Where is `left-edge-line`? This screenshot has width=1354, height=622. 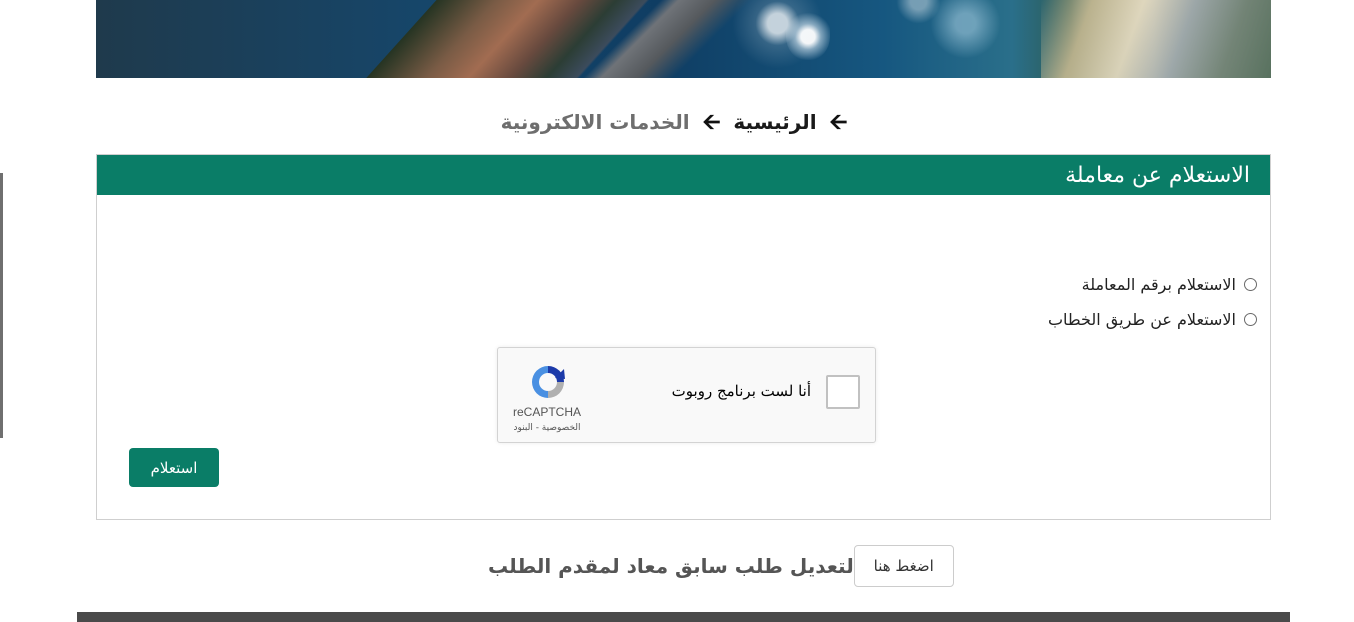 left-edge-line is located at coordinates (1, 305).